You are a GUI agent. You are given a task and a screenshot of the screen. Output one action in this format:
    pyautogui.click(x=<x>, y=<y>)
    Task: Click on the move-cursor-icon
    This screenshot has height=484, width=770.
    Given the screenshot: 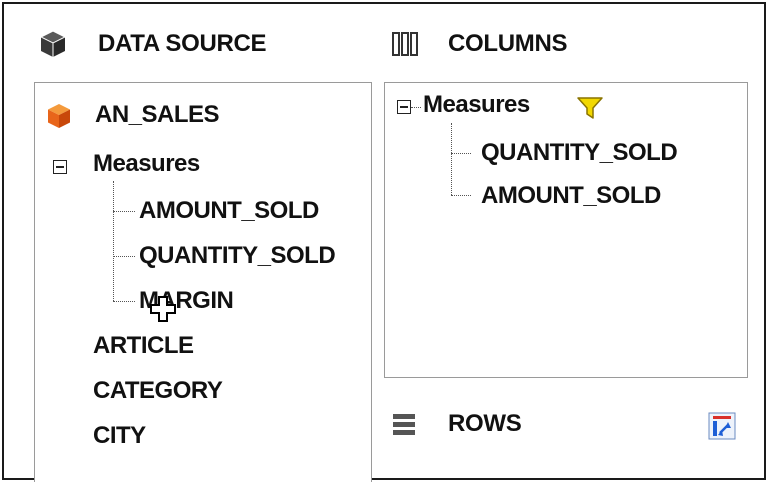 What is the action you would take?
    pyautogui.click(x=163, y=309)
    